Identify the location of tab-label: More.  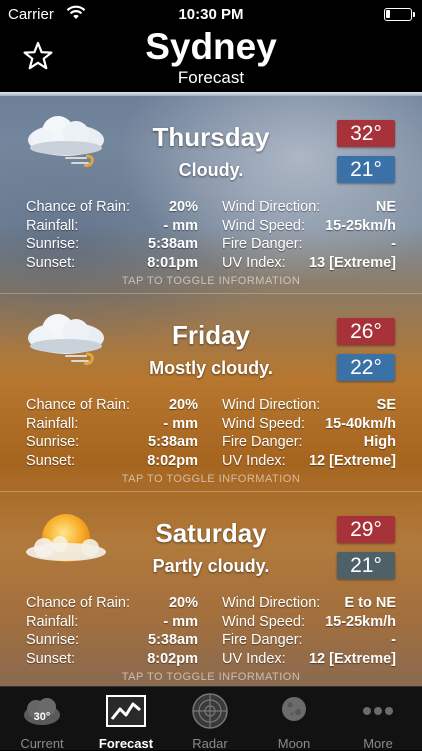
(378, 743).